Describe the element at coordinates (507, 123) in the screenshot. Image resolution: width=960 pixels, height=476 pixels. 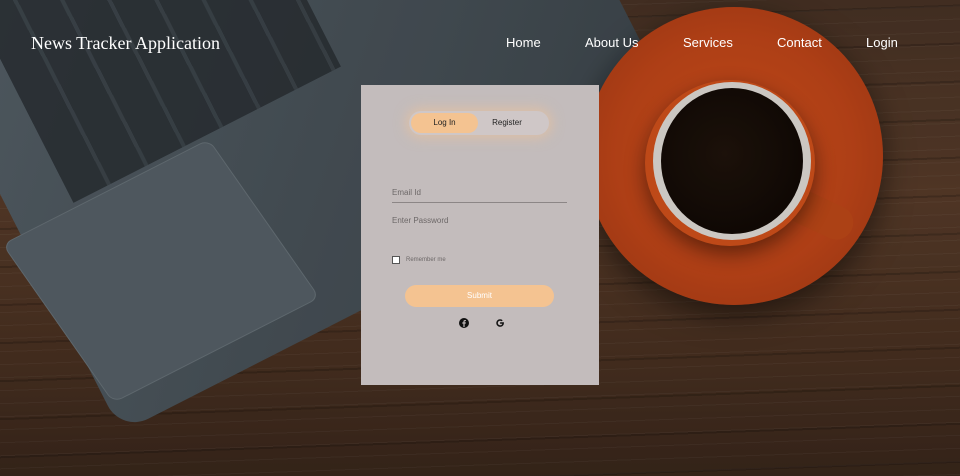
I see `tab-register: Register` at that location.